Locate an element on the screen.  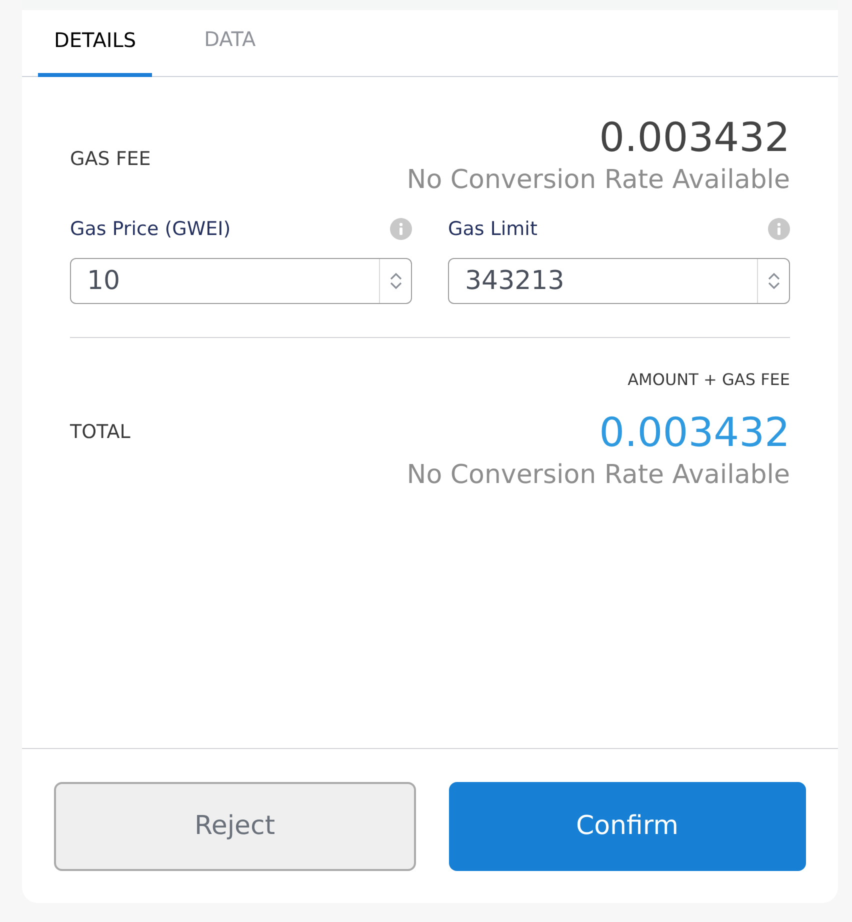
field-label: Gas Limit is located at coordinates (493, 229).